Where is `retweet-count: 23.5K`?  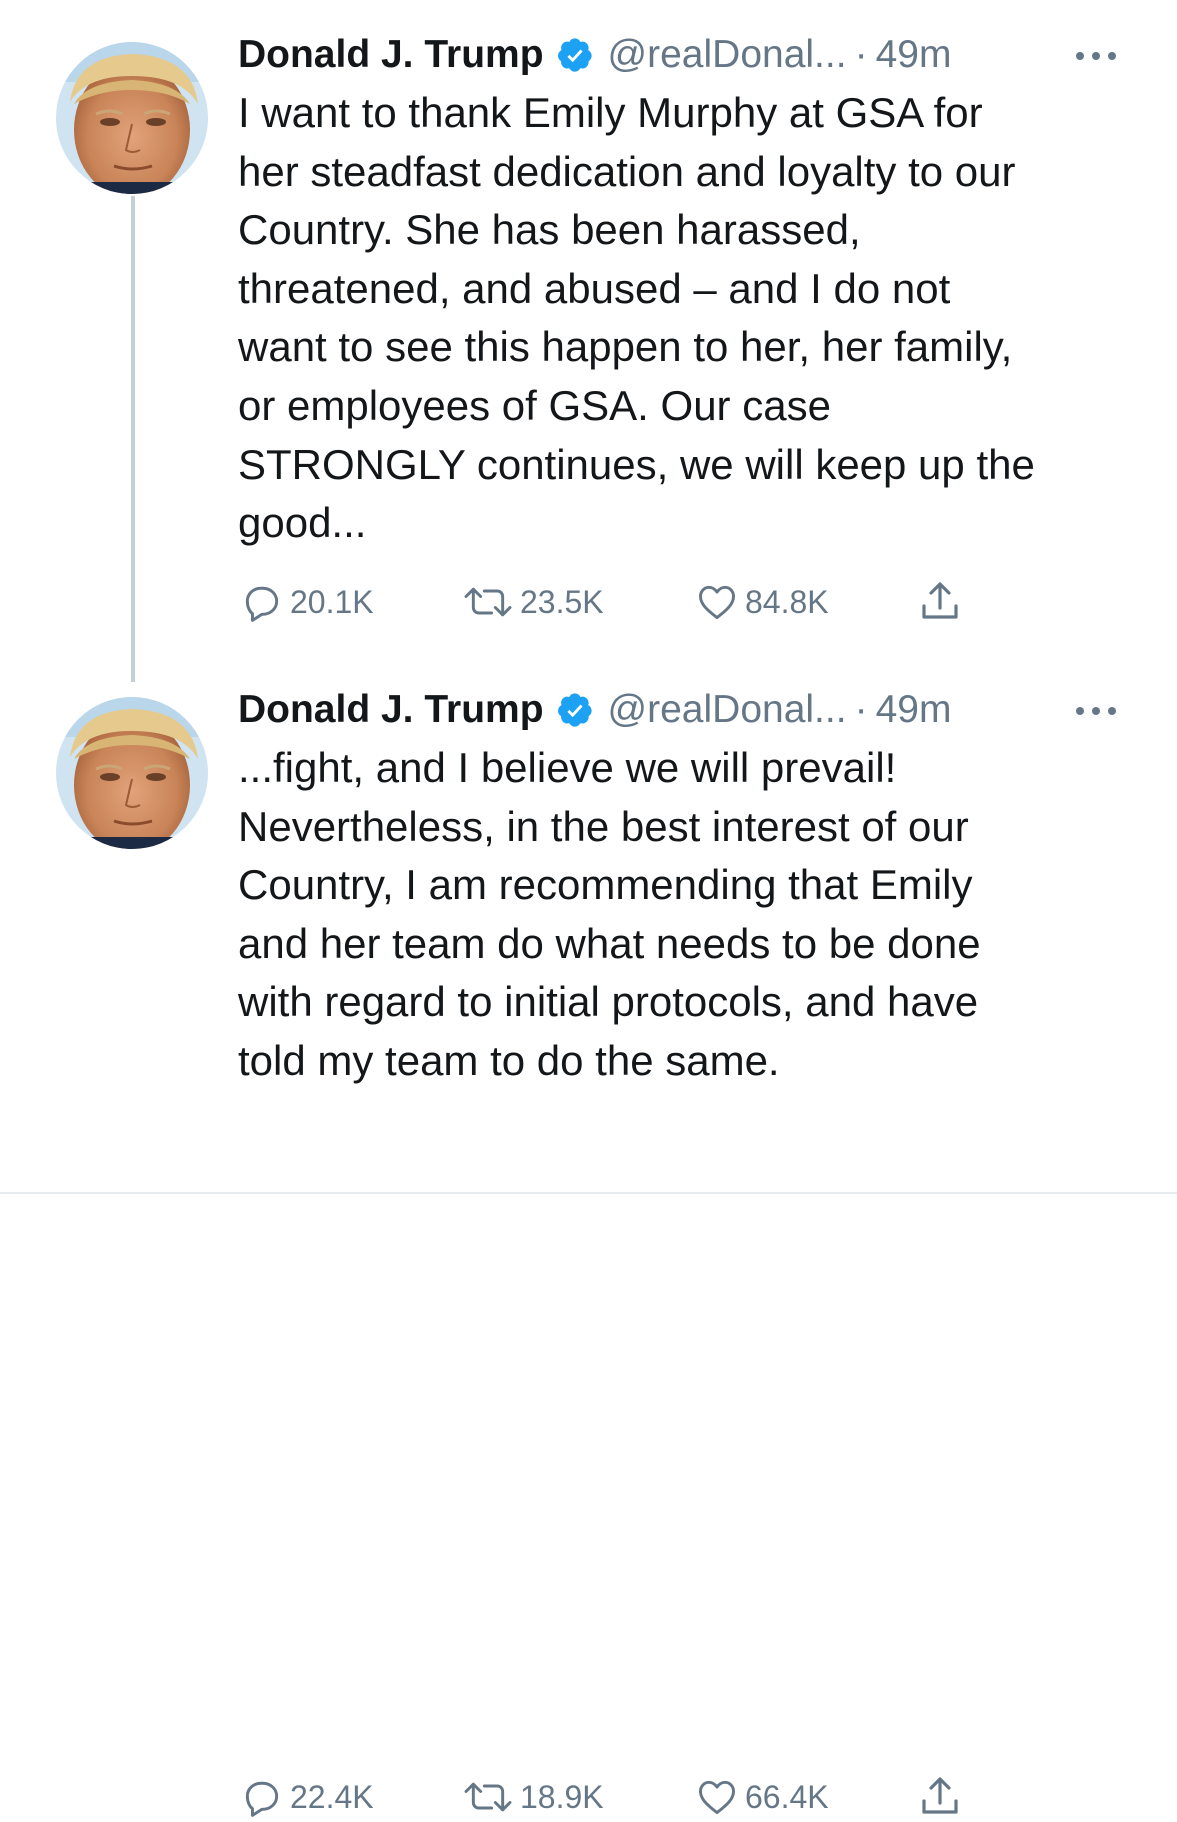
retweet-count: 23.5K is located at coordinates (562, 601).